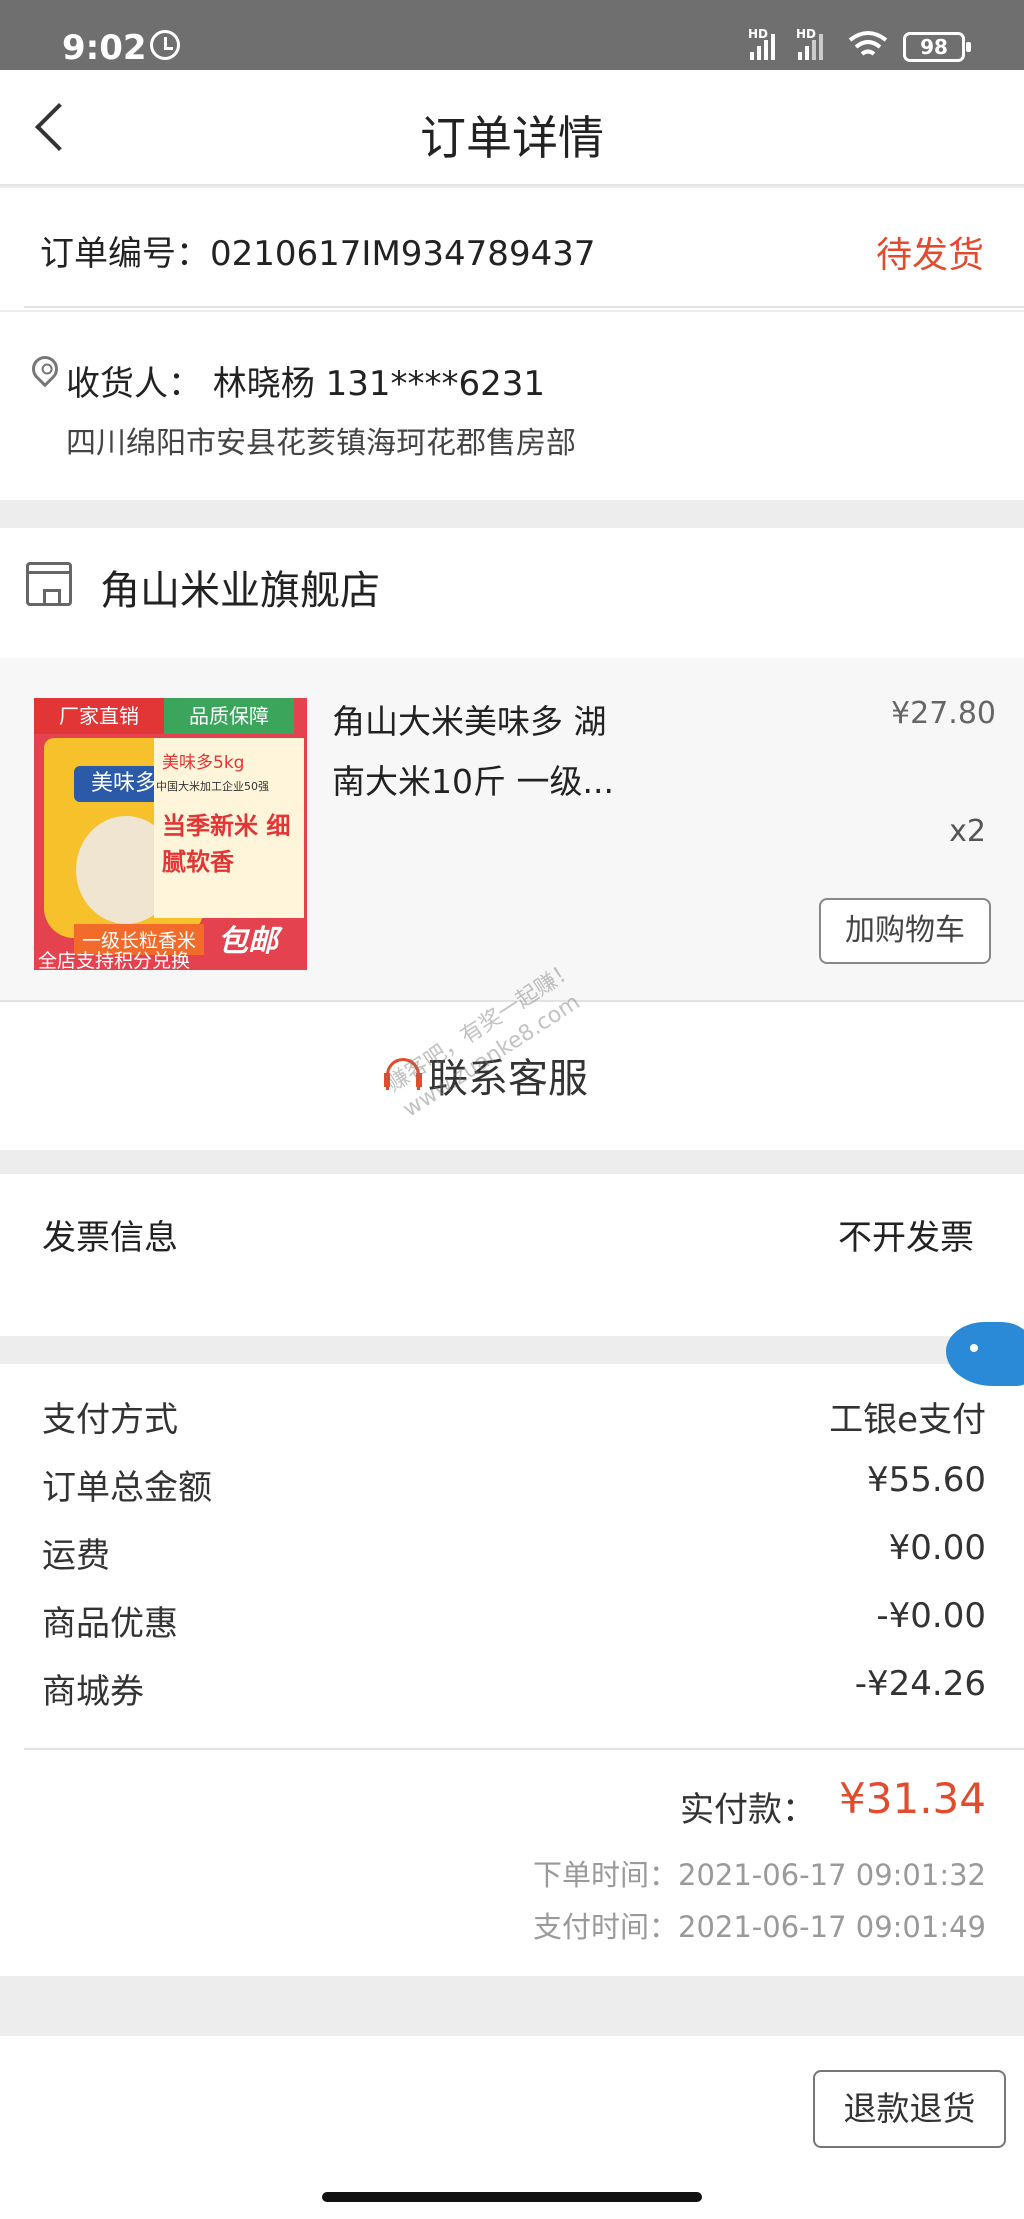  I want to click on invoice-value: 不开发票, so click(906, 1238).